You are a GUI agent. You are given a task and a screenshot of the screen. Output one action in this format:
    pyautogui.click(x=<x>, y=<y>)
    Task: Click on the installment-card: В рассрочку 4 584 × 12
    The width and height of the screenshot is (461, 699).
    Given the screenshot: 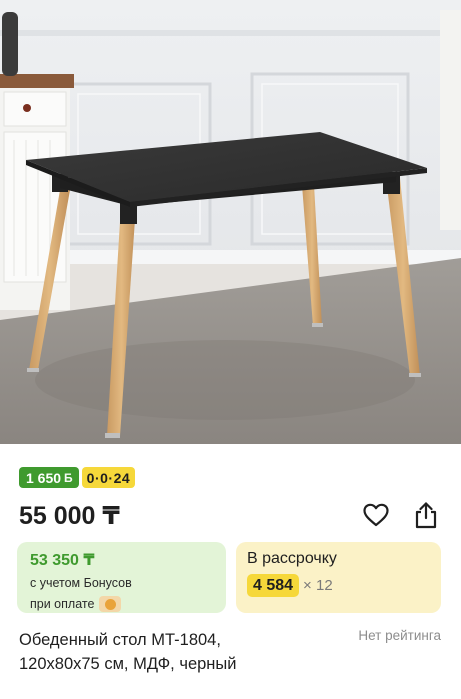 What is the action you would take?
    pyautogui.click(x=338, y=577)
    